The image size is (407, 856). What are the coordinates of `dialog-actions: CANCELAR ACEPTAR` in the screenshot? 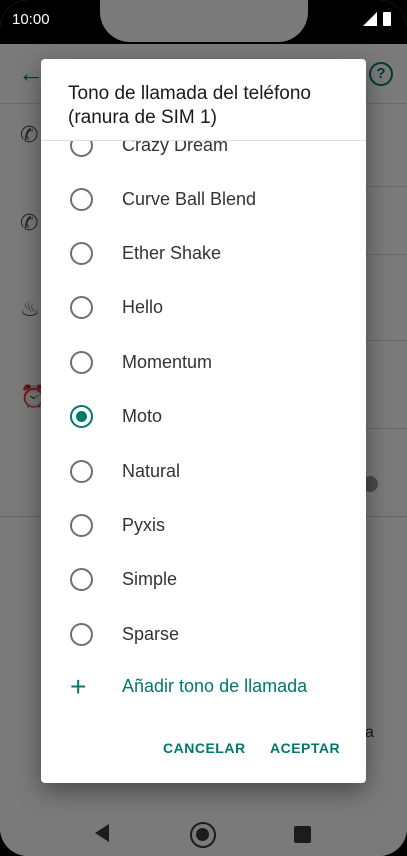 It's located at (203, 752).